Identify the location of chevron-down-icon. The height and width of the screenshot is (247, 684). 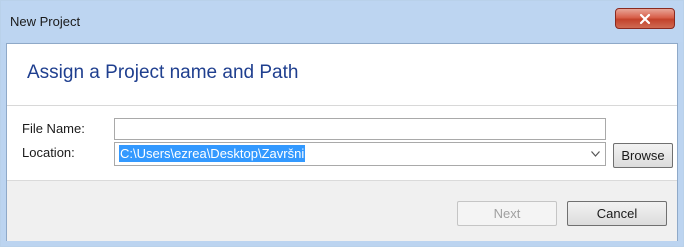
(595, 154).